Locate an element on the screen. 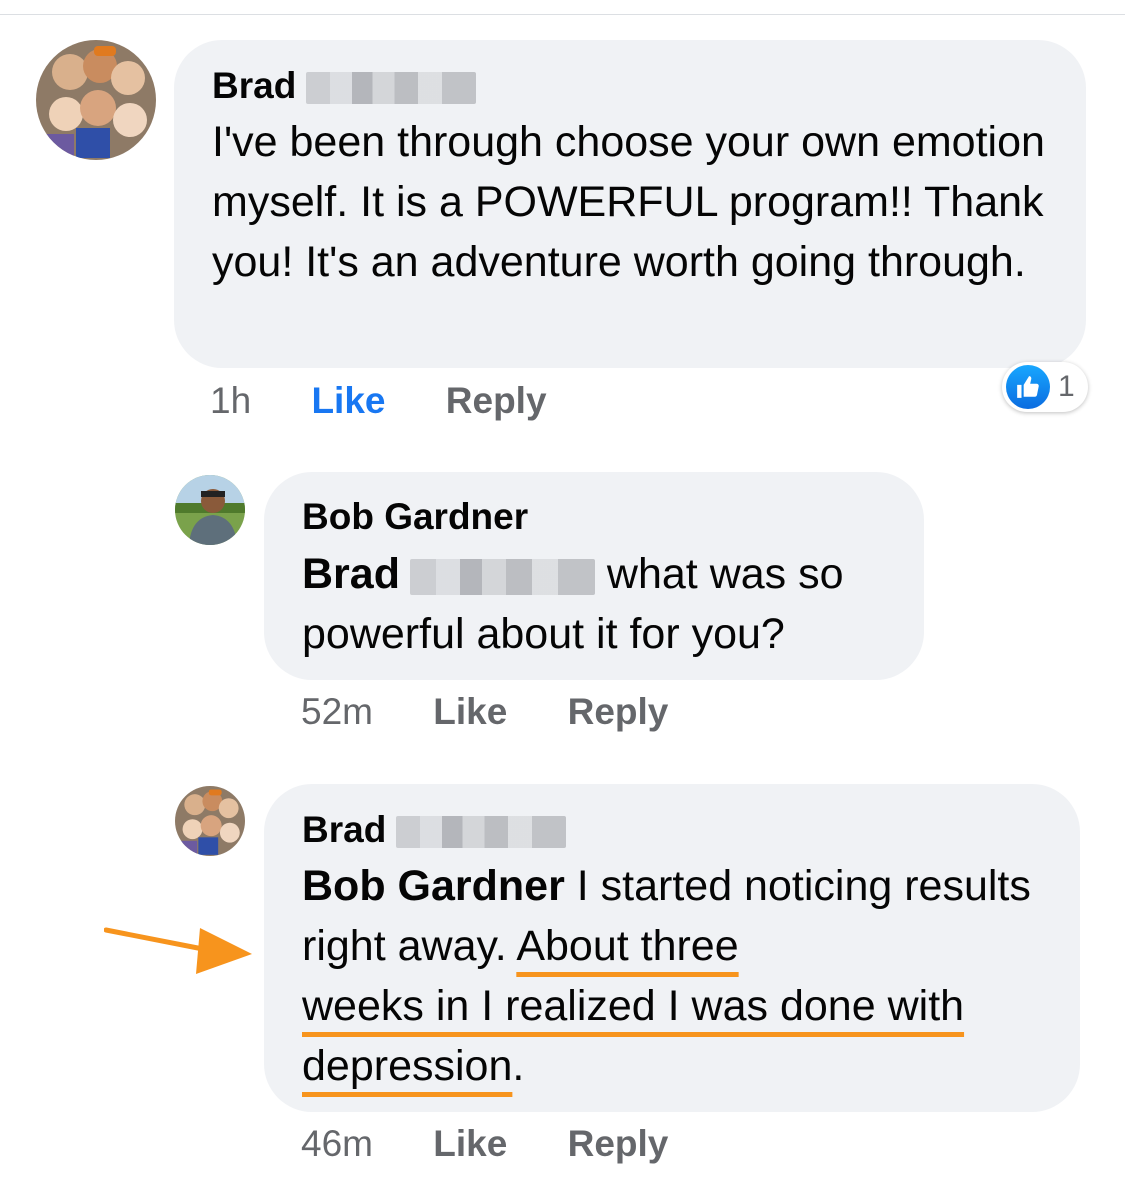 Image resolution: width=1125 pixels, height=1197 pixels. comment-actions: 52m Like Reply is located at coordinates (484, 712).